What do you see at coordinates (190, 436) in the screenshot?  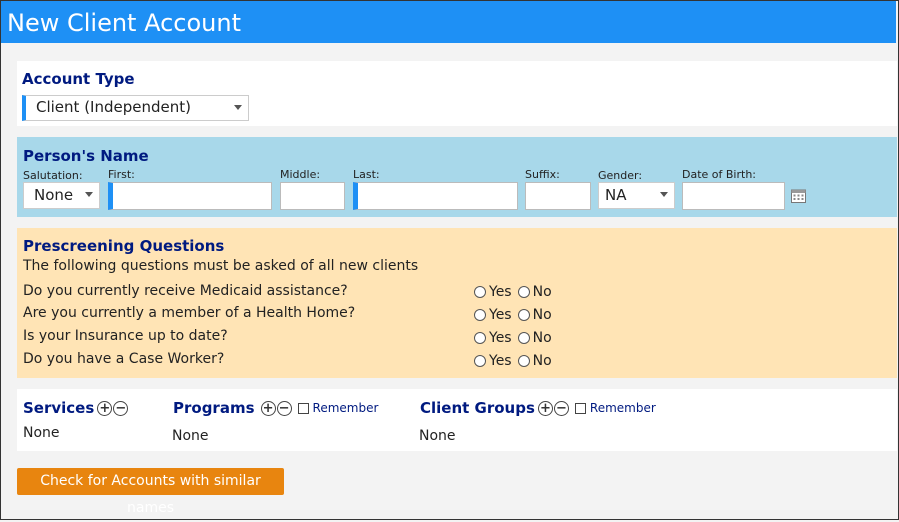 I see `programs-value: None` at bounding box center [190, 436].